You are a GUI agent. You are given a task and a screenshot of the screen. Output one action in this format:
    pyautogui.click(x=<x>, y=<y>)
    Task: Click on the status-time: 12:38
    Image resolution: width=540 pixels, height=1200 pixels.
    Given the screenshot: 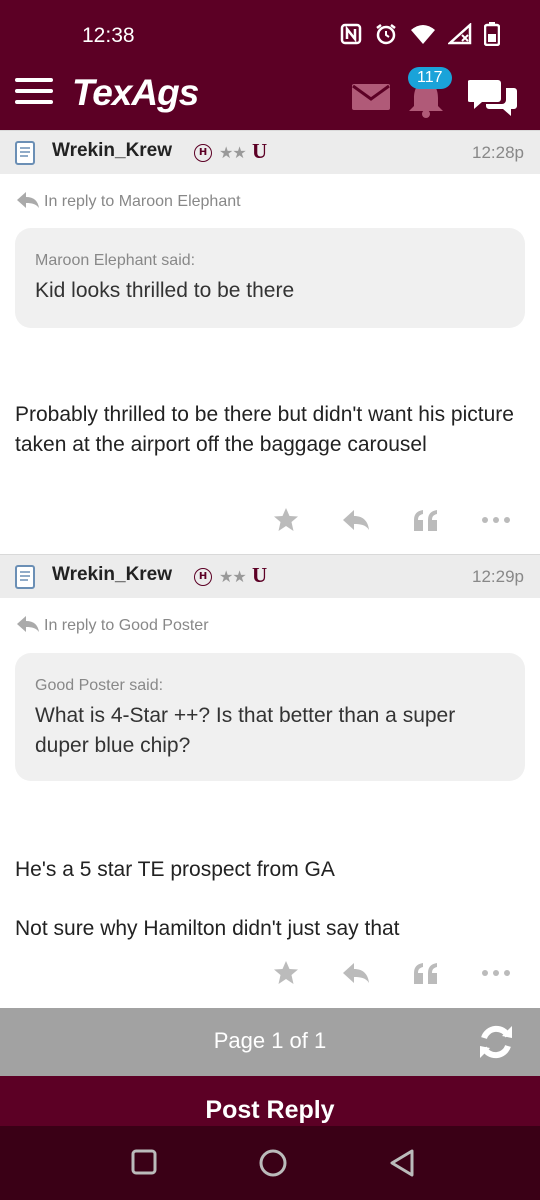 What is the action you would take?
    pyautogui.click(x=108, y=35)
    